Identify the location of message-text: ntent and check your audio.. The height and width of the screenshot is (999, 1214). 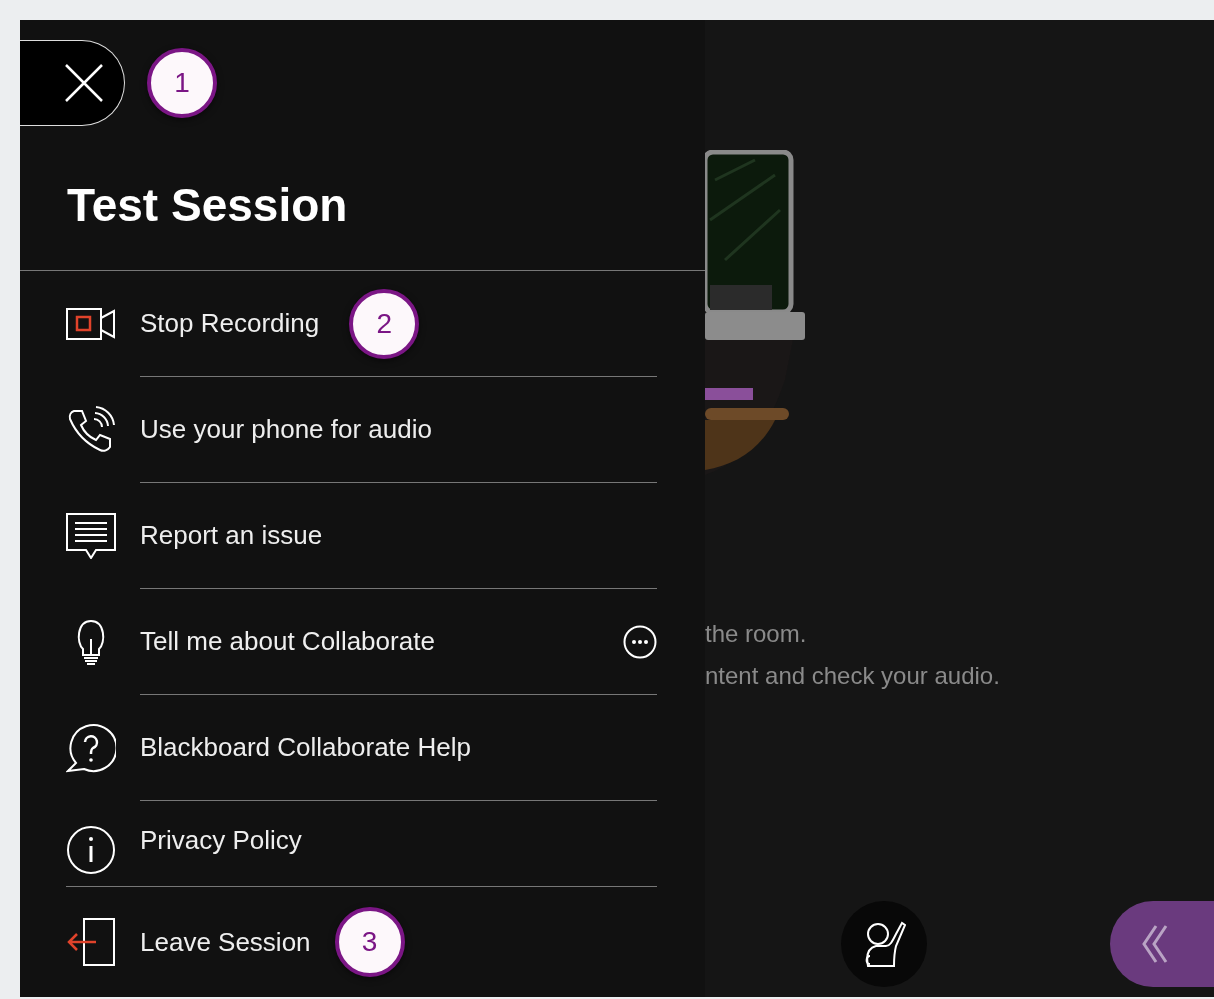
(853, 676).